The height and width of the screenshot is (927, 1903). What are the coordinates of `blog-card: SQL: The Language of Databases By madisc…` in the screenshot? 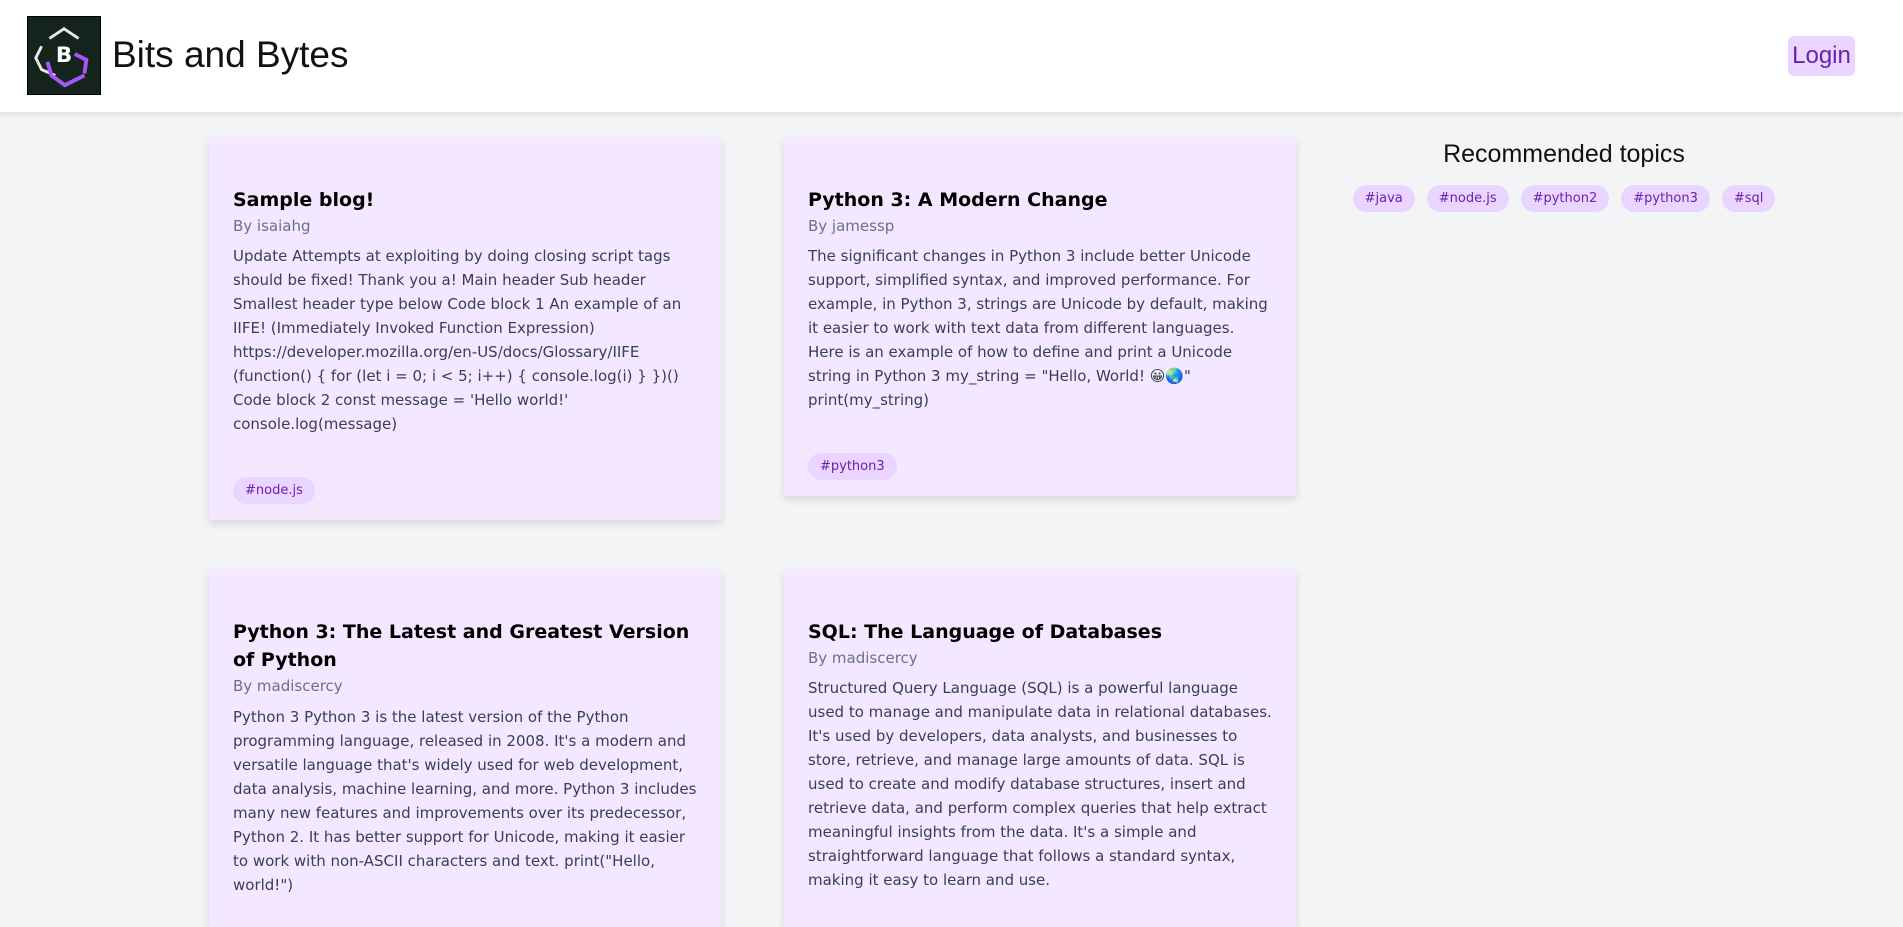 It's located at (1040, 748).